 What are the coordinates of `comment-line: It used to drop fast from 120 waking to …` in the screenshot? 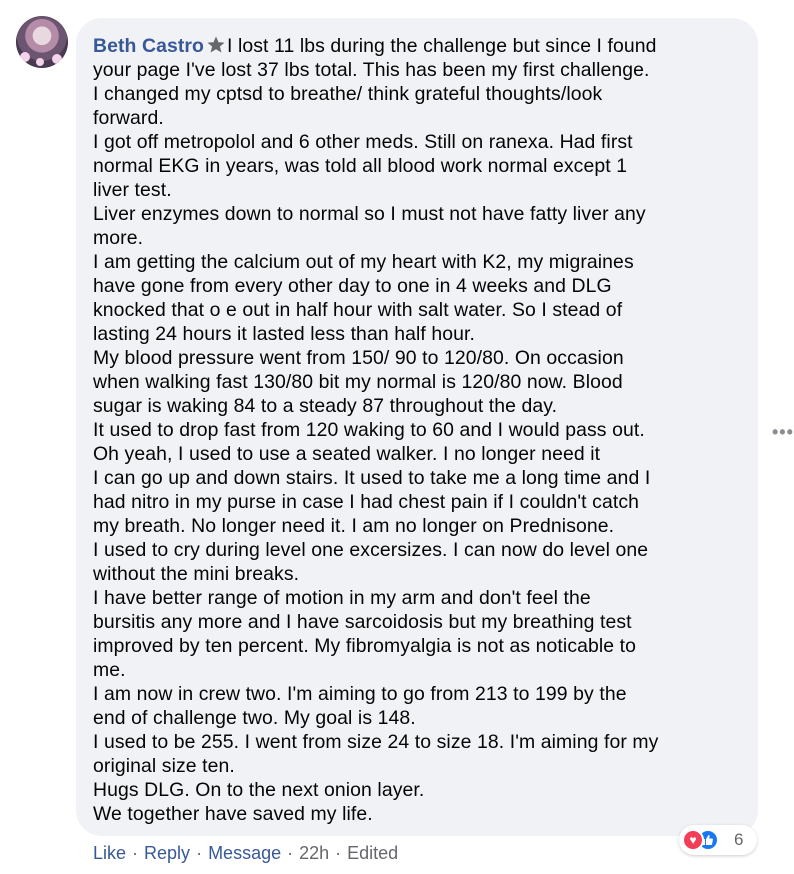 It's located at (369, 430).